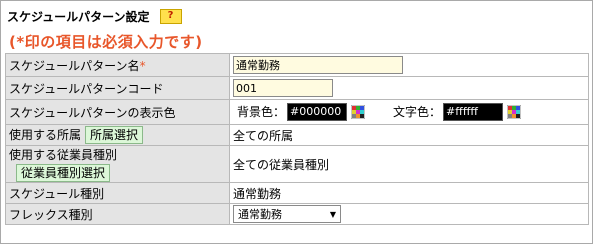 The image size is (593, 244). I want to click on form-row-flex-type: フレックス種別 通常勤務 ▼, so click(297, 214).